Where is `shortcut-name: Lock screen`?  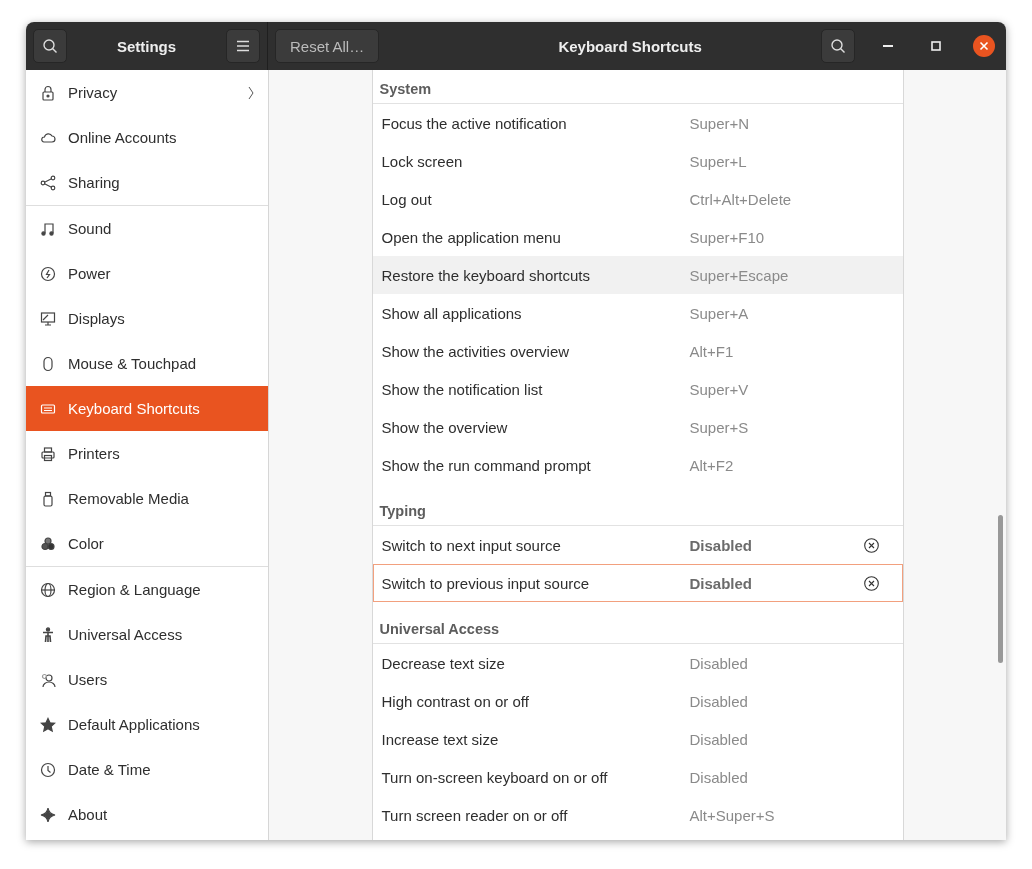 shortcut-name: Lock screen is located at coordinates (422, 161).